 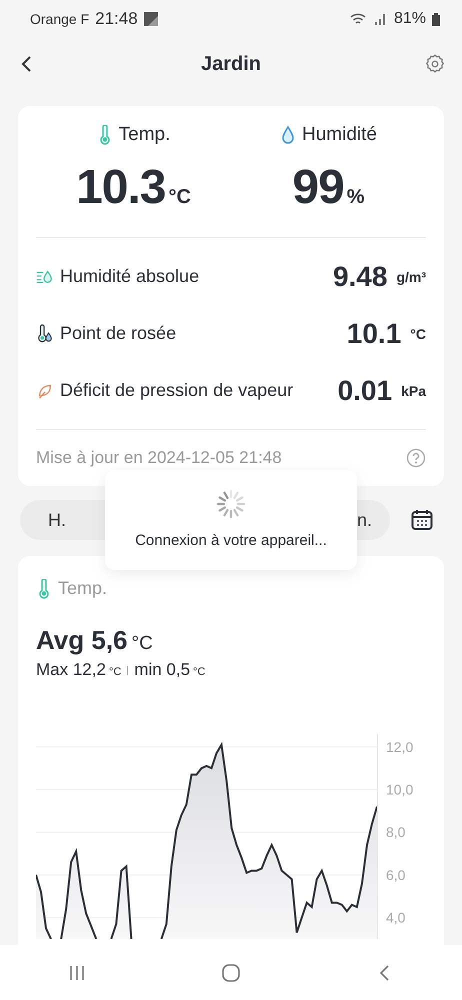 What do you see at coordinates (364, 520) in the screenshot?
I see `period-tab: n.` at bounding box center [364, 520].